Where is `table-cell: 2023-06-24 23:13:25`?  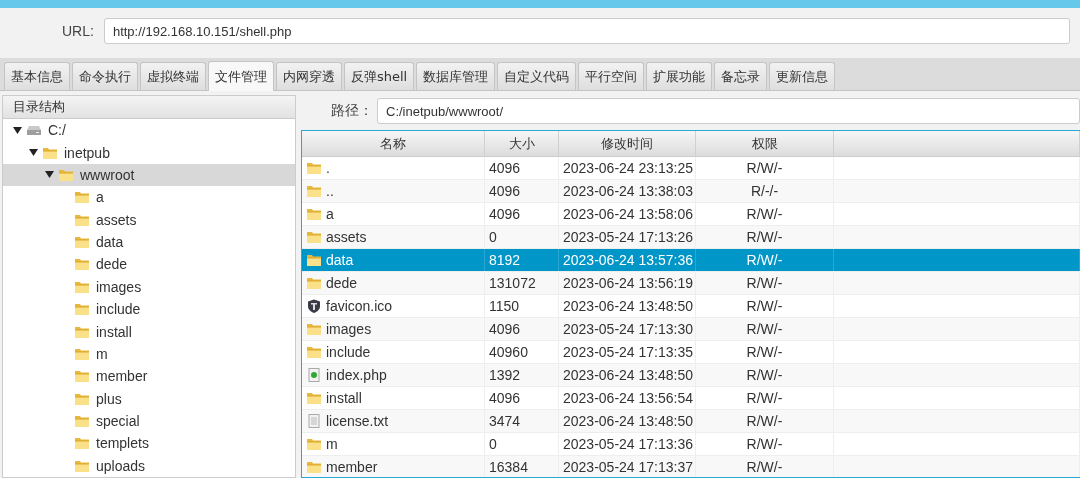 table-cell: 2023-06-24 23:13:25 is located at coordinates (627, 168).